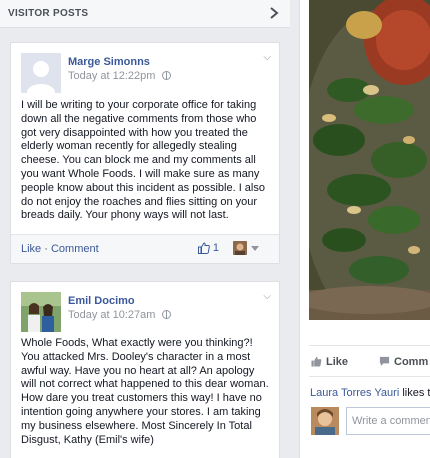 This screenshot has height=458, width=430. What do you see at coordinates (414, 393) in the screenshot?
I see `like-activity-text: likes t` at bounding box center [414, 393].